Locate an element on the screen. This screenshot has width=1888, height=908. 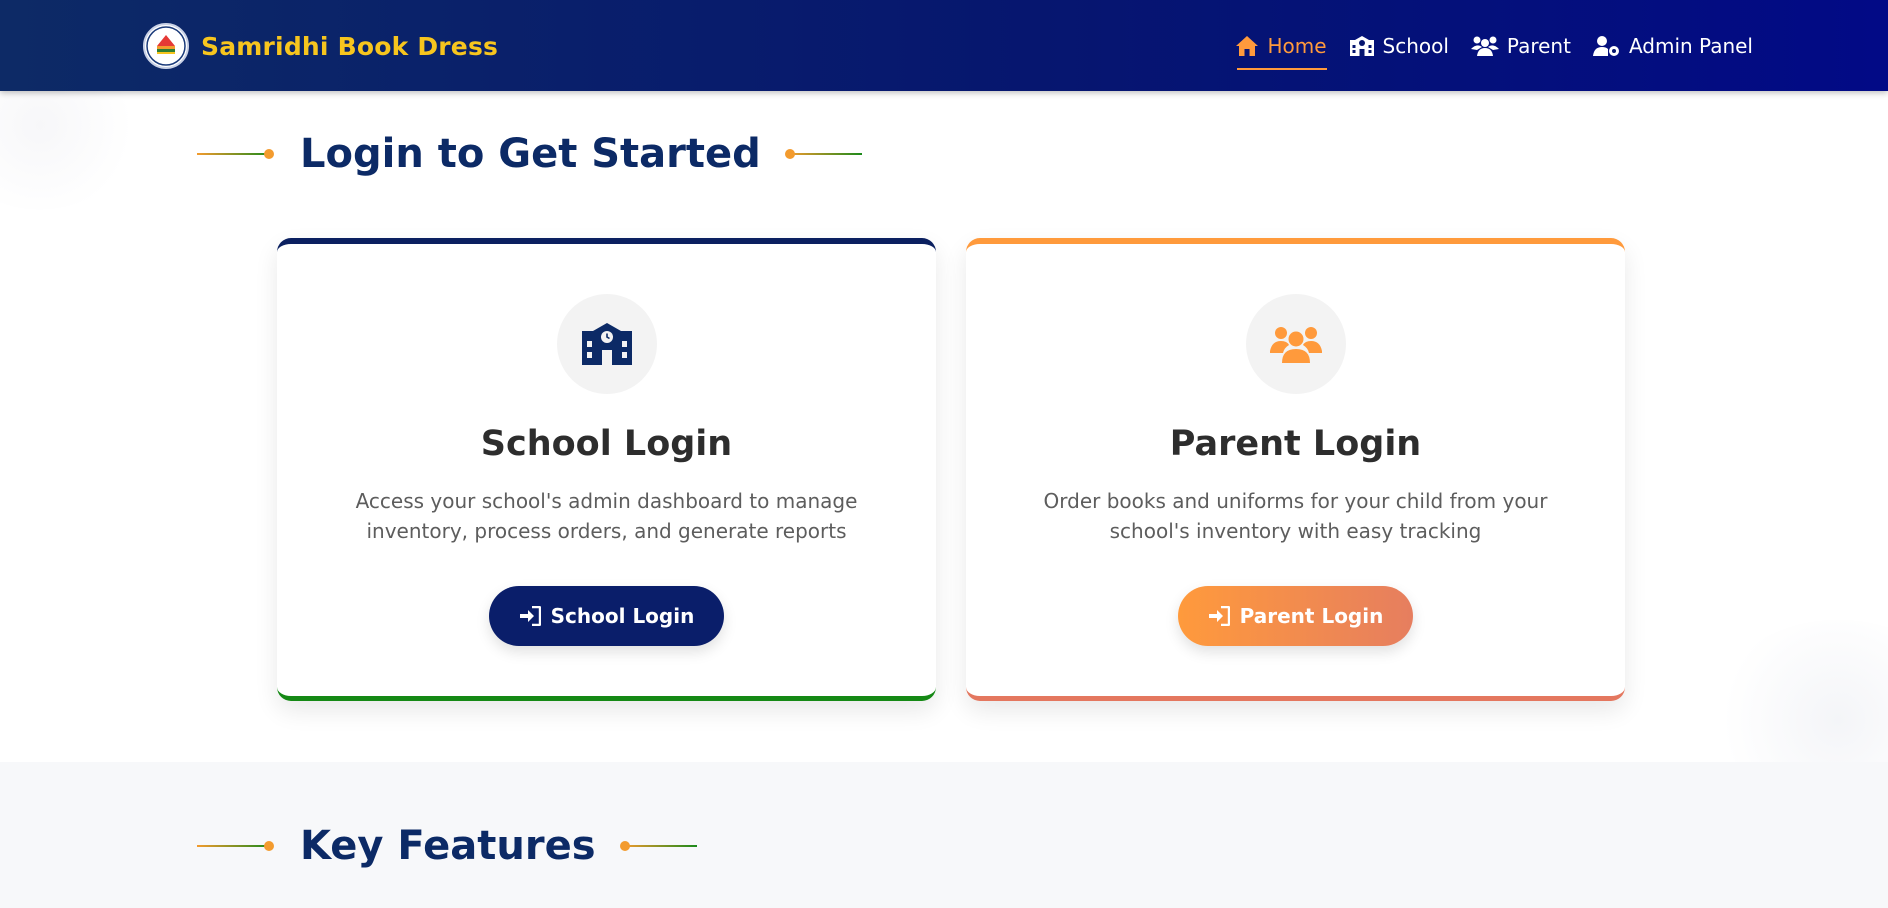
parent-login-title: Parent Login is located at coordinates (1295, 444).